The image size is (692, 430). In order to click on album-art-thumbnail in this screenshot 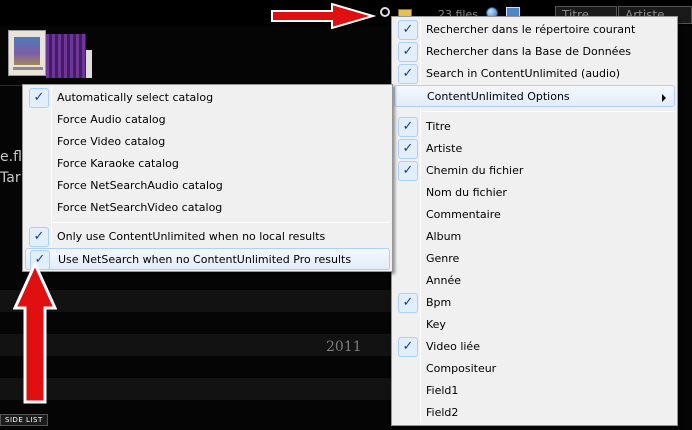, I will do `click(27, 53)`.